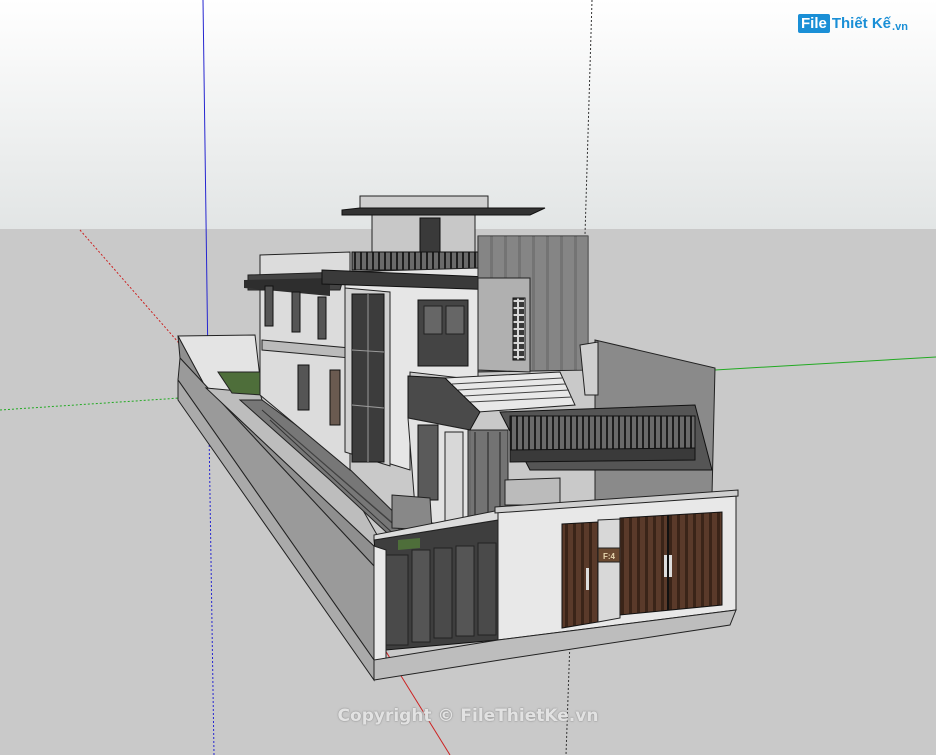 The image size is (936, 755). I want to click on house-number-plaque: F:4, so click(609, 556).